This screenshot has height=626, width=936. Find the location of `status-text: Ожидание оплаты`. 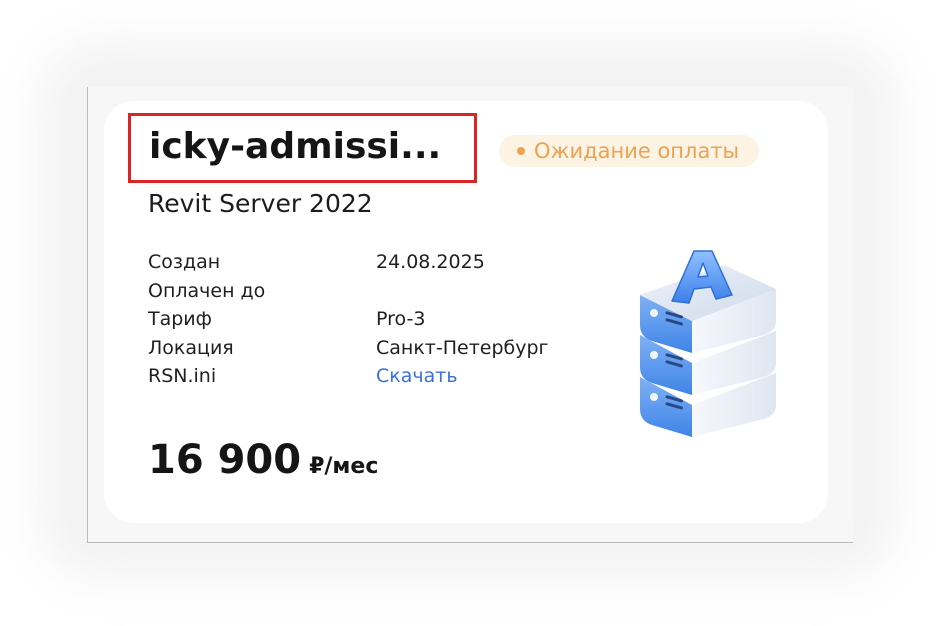

status-text: Ожидание оплаты is located at coordinates (637, 151).